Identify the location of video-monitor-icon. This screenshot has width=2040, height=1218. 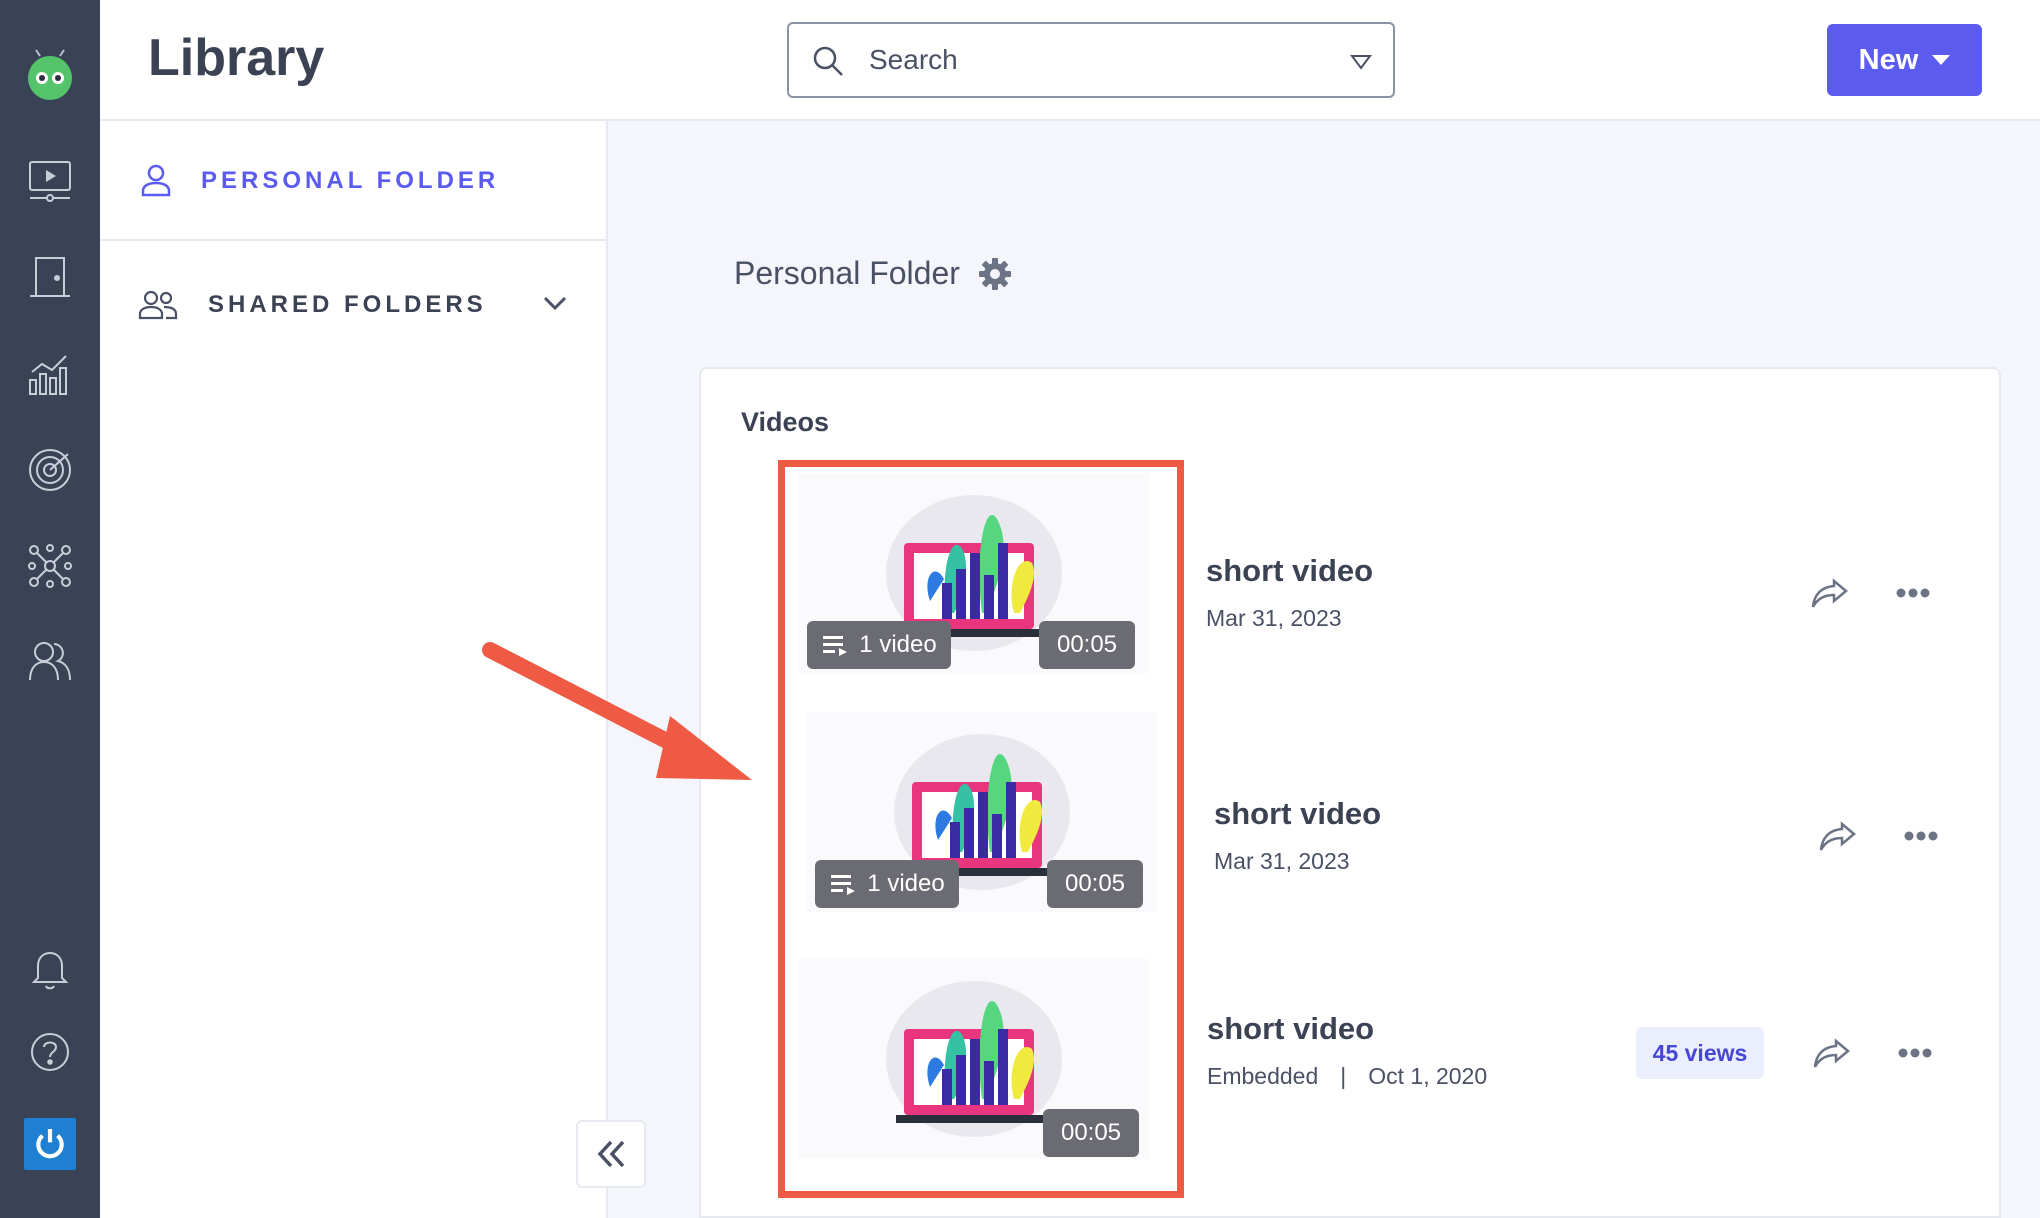
(50, 180).